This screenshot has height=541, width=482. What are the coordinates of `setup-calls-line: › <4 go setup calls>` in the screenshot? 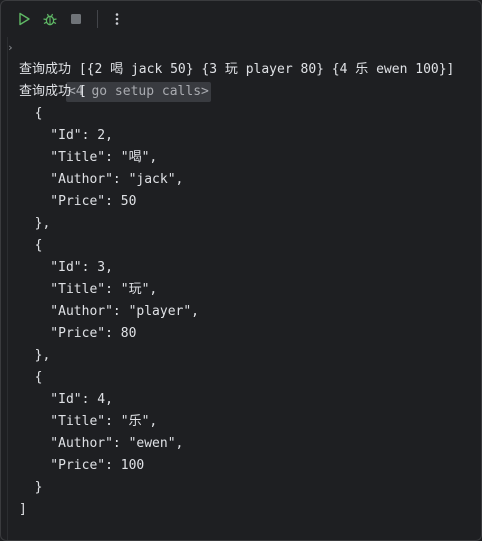 It's located at (241, 69).